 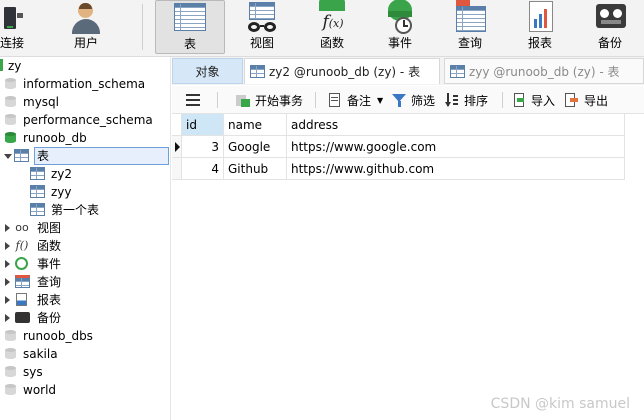 I want to click on table-name: zy2, so click(x=62, y=174).